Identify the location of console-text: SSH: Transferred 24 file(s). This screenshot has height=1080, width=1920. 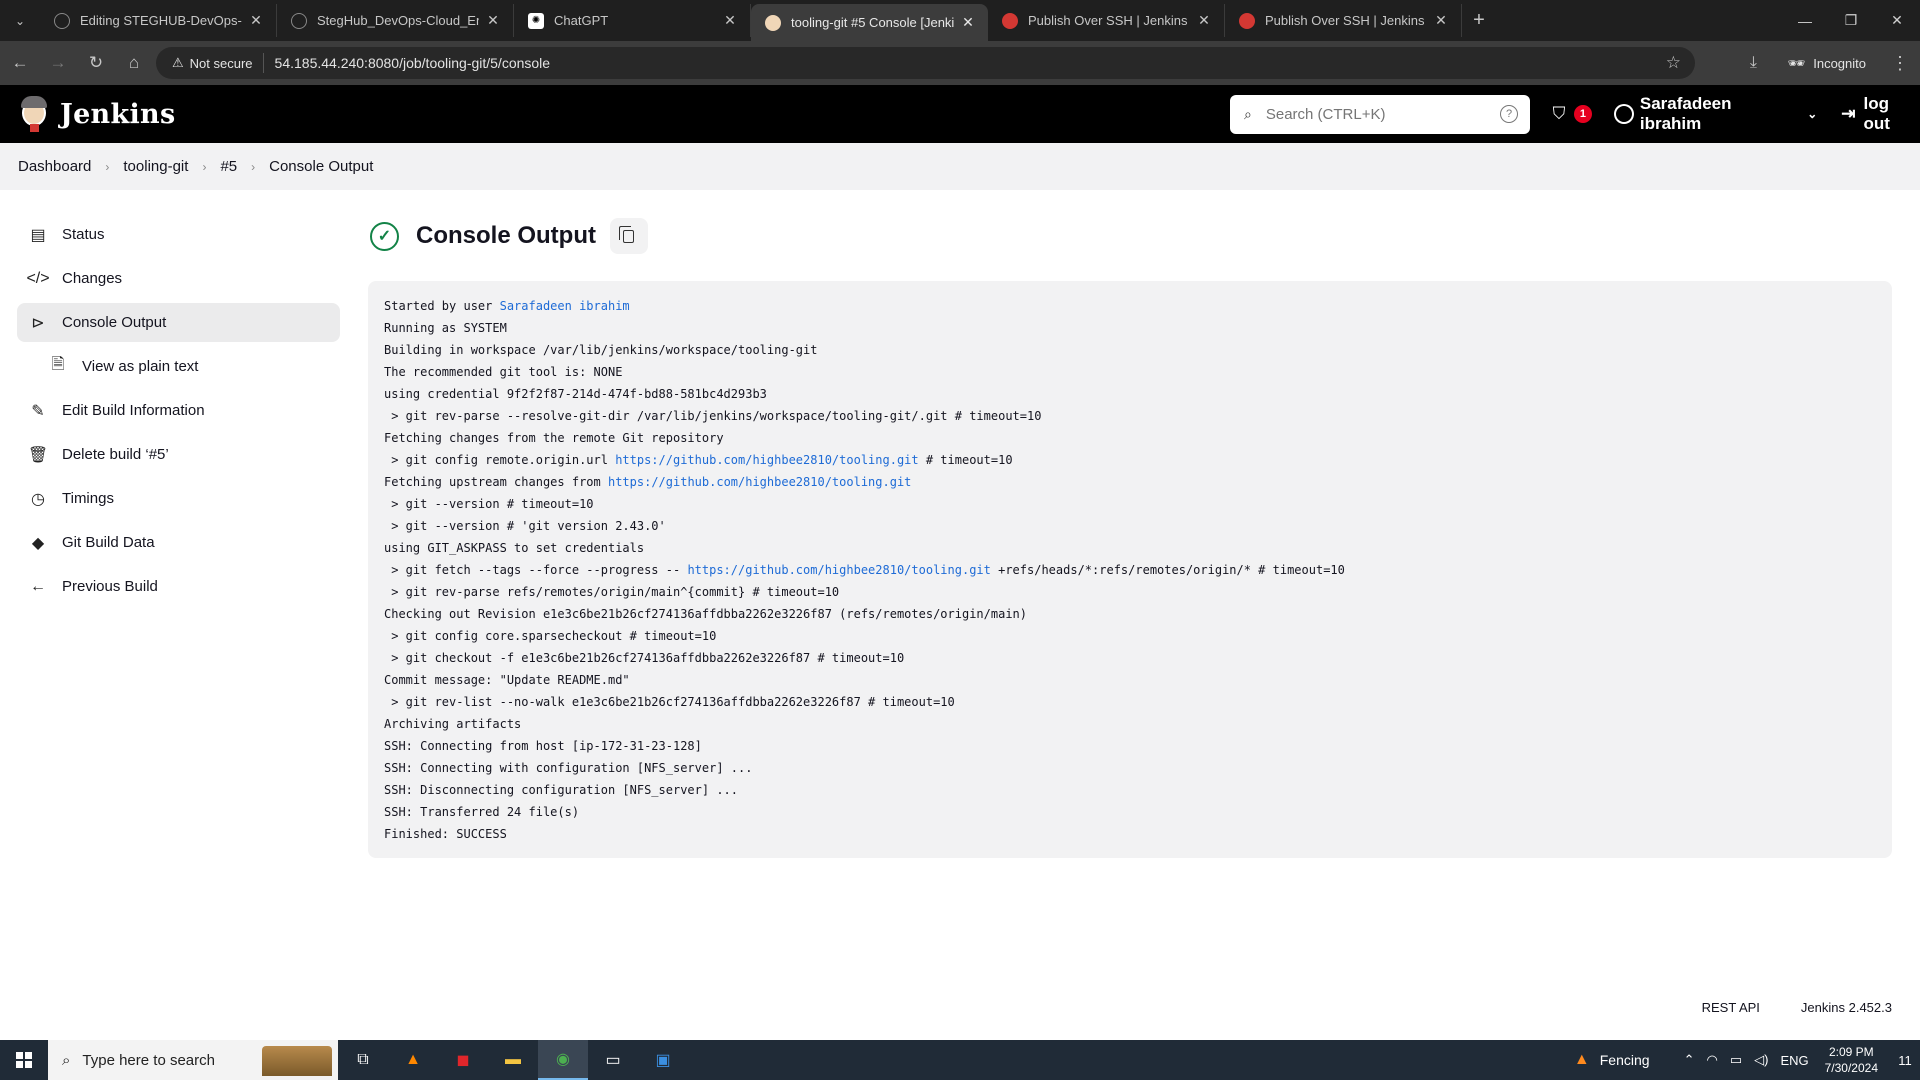
(482, 812).